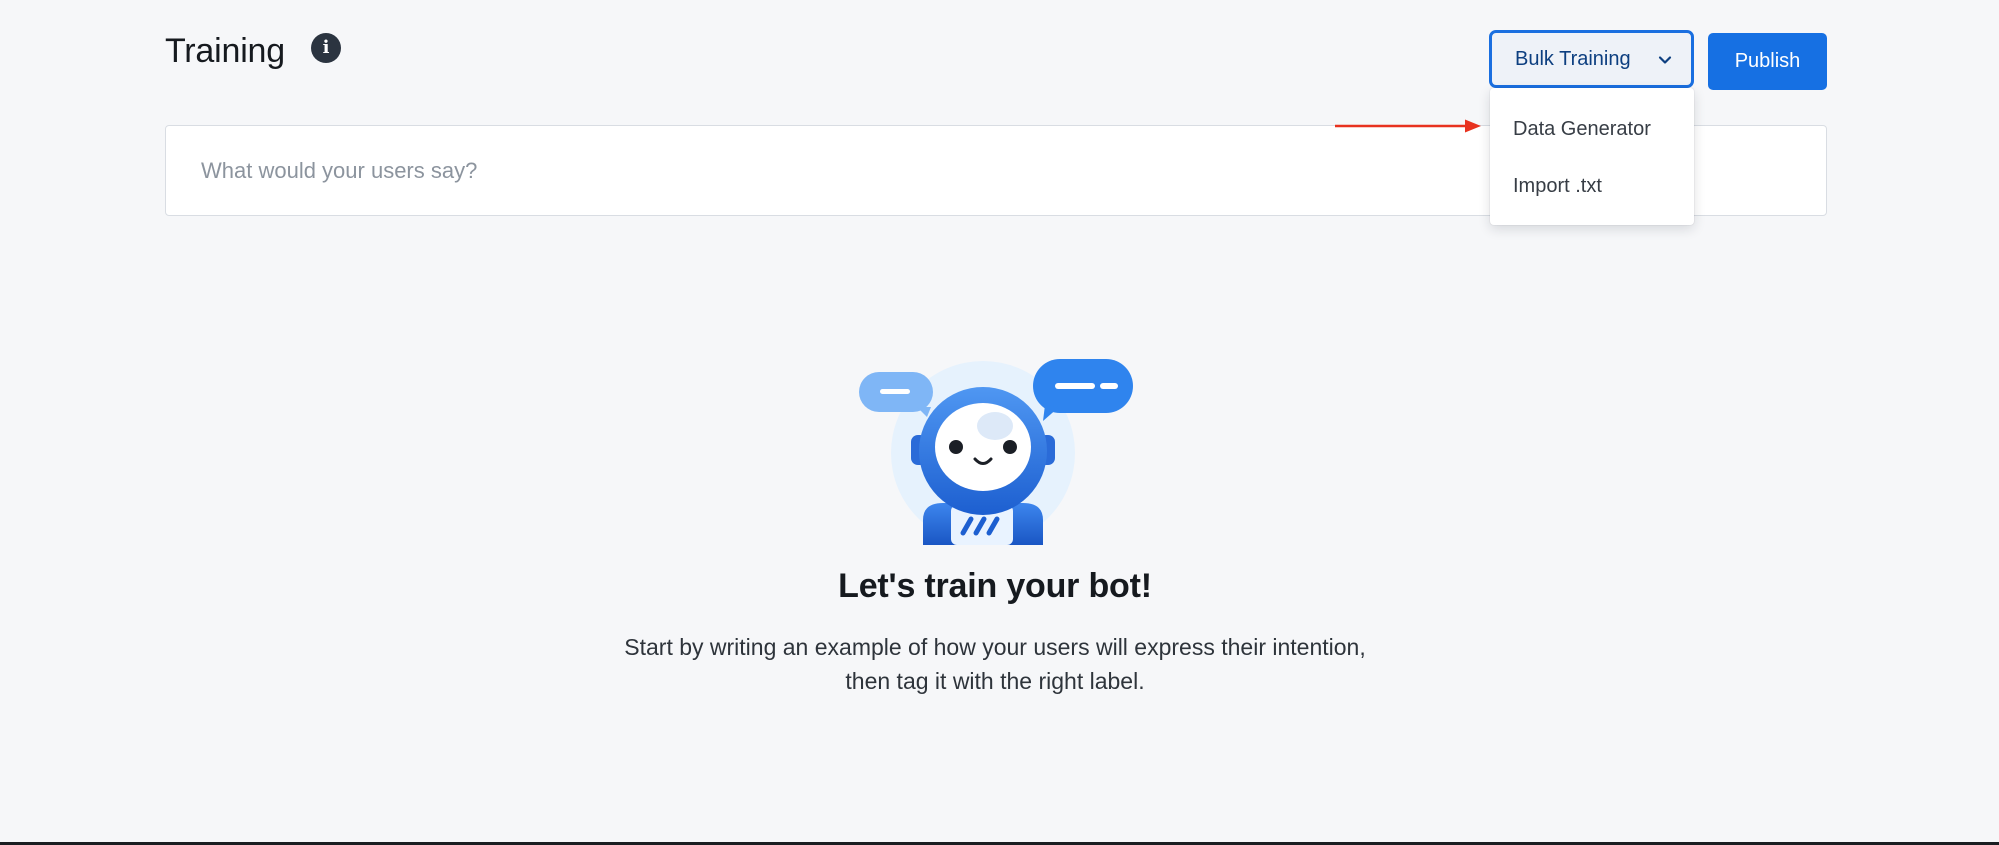 The width and height of the screenshot is (1999, 845). What do you see at coordinates (995, 586) in the screenshot?
I see `empty-state-heading: Let's train your bot!` at bounding box center [995, 586].